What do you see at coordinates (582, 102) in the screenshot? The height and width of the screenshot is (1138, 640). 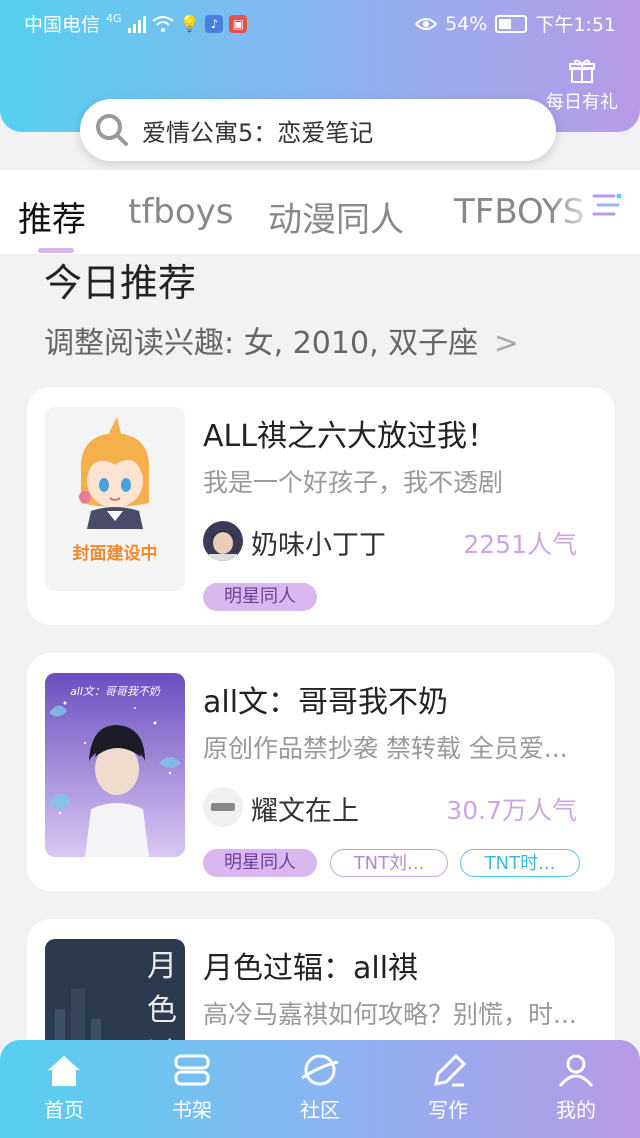 I see `gift-label: 每日有礼` at bounding box center [582, 102].